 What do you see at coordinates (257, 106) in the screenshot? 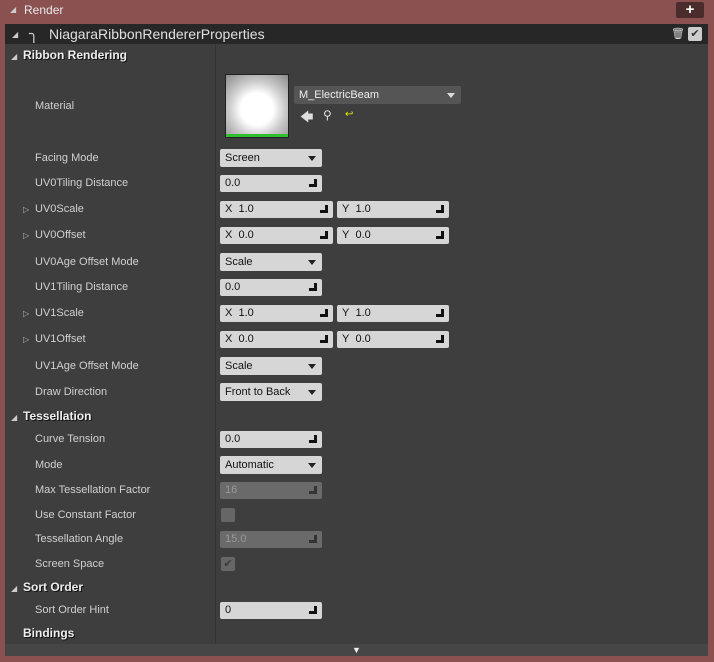
I see `material-thumbnail` at bounding box center [257, 106].